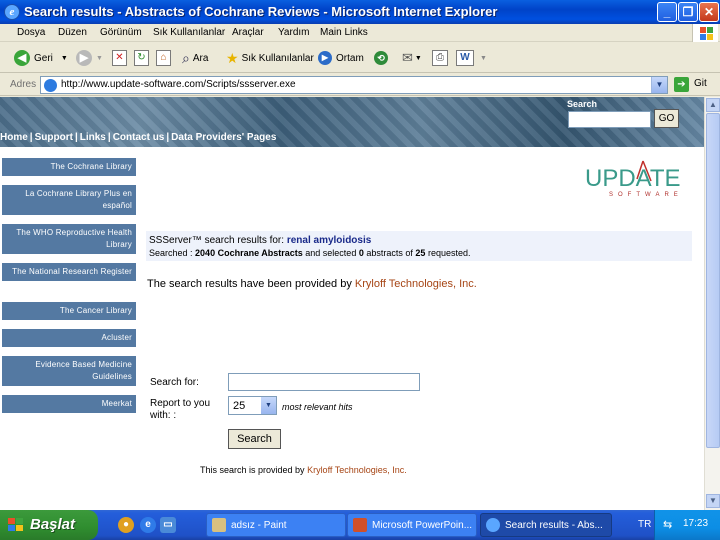  I want to click on quicklaunch-media-icon: ●, so click(126, 525).